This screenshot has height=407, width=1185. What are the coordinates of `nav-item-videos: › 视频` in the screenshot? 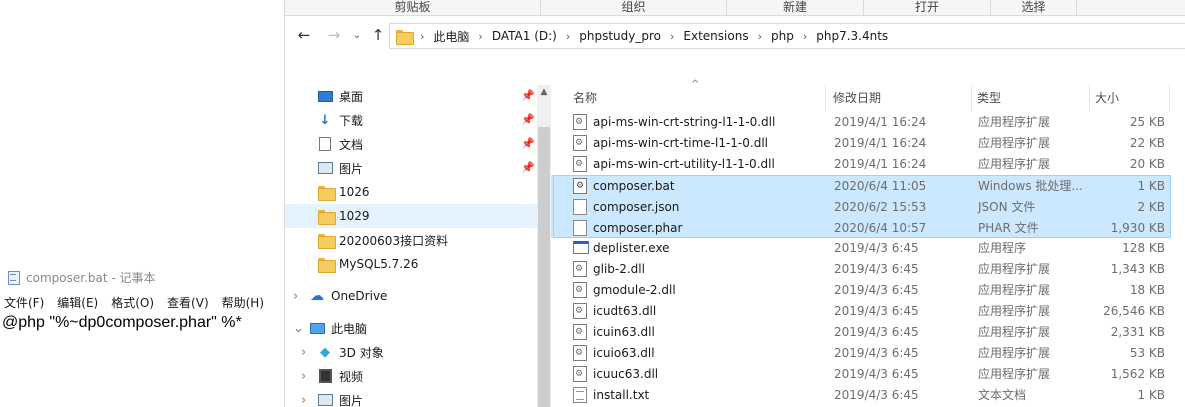 It's located at (418, 376).